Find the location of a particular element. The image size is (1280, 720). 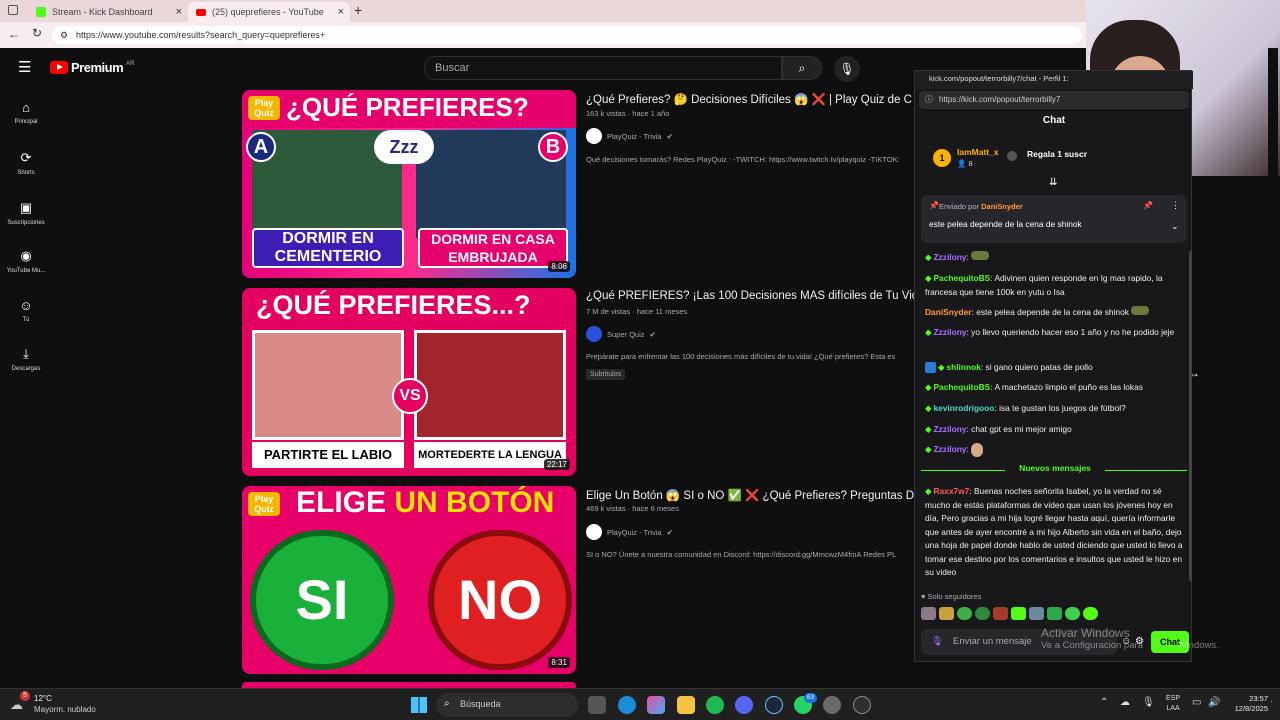

sidebar-item-downloads: ⤓ Descargas is located at coordinates (26, 359).